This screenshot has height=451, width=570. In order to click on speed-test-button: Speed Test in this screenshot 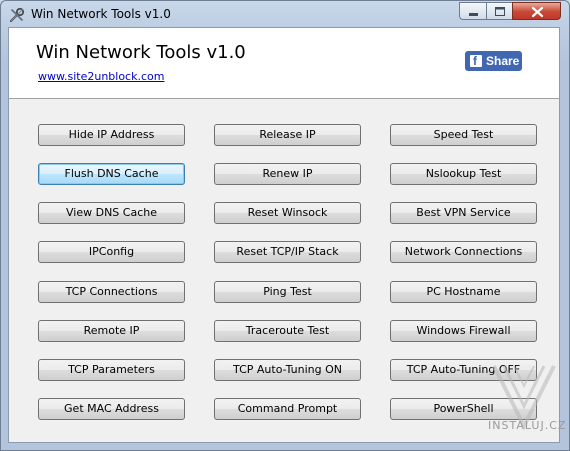, I will do `click(463, 135)`.